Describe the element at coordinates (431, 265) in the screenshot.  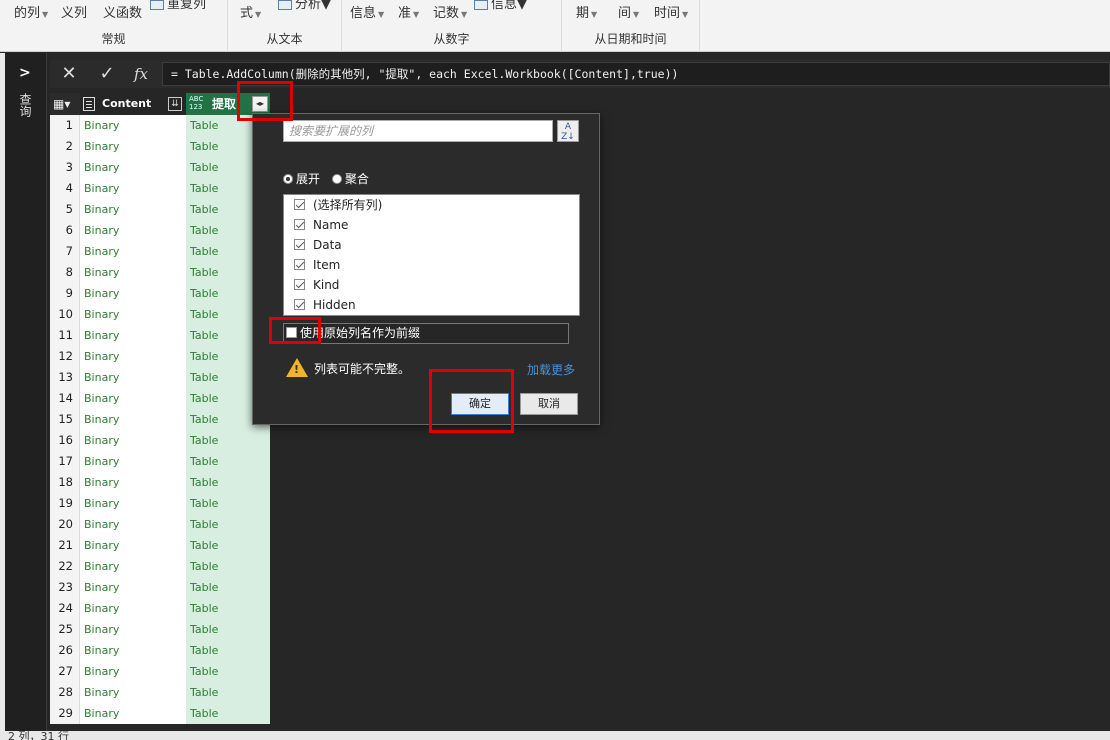
I see `column-checkbox-item: Item` at that location.